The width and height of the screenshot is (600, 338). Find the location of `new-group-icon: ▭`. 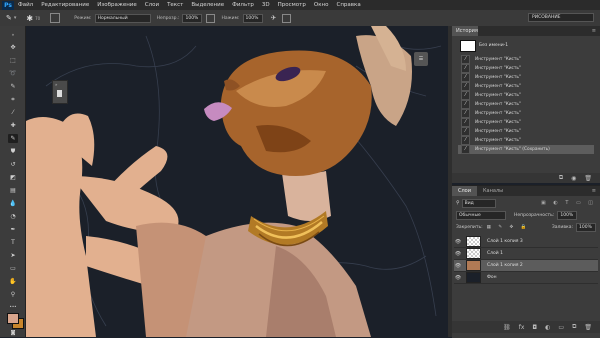

new-group-icon: ▭ is located at coordinates (561, 327).